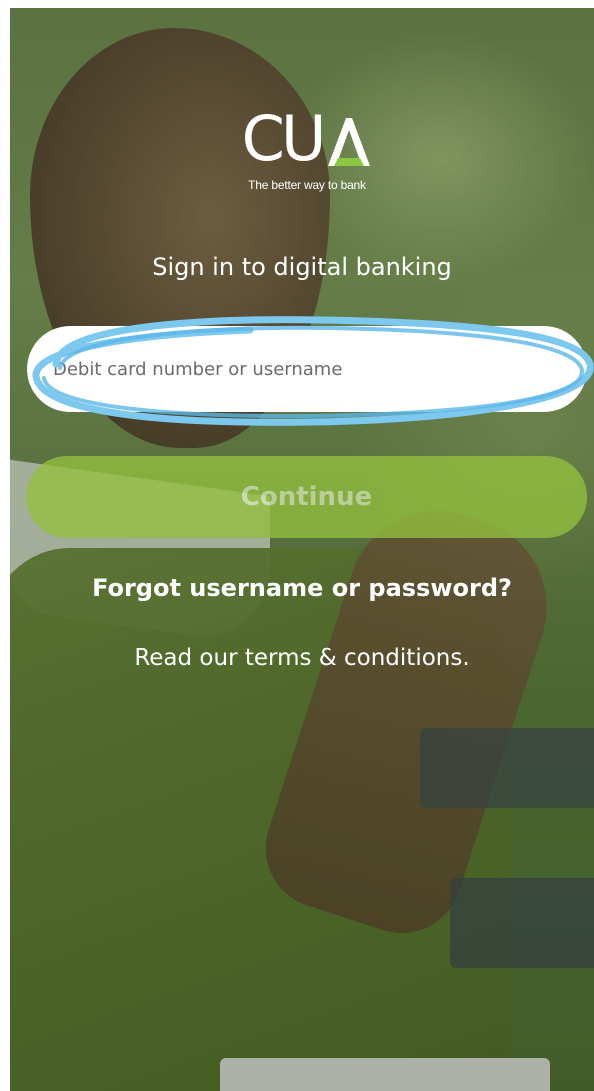 The height and width of the screenshot is (1091, 594). I want to click on logo-wordmark: CU A, so click(307, 139).